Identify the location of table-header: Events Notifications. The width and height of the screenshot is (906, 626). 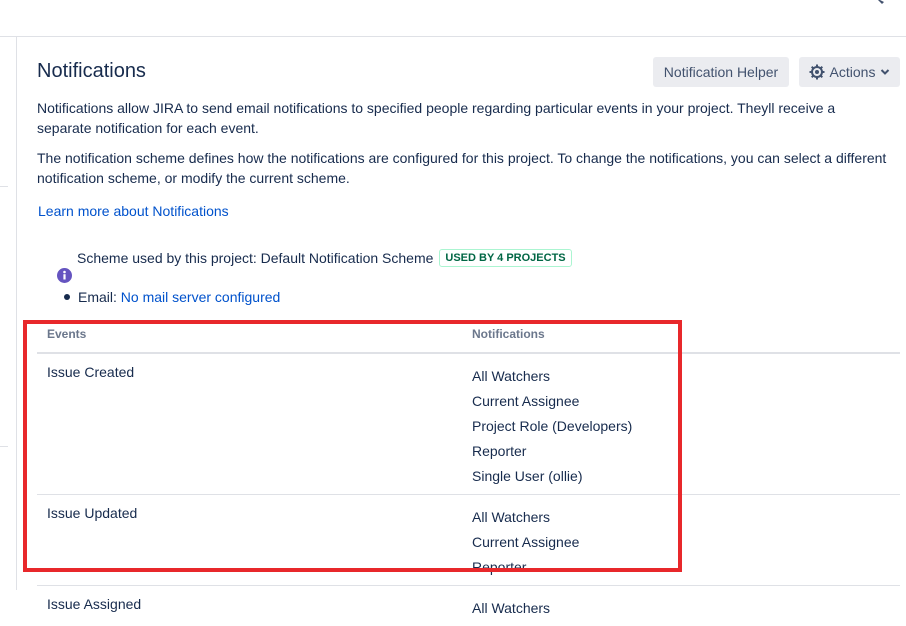
(468, 336).